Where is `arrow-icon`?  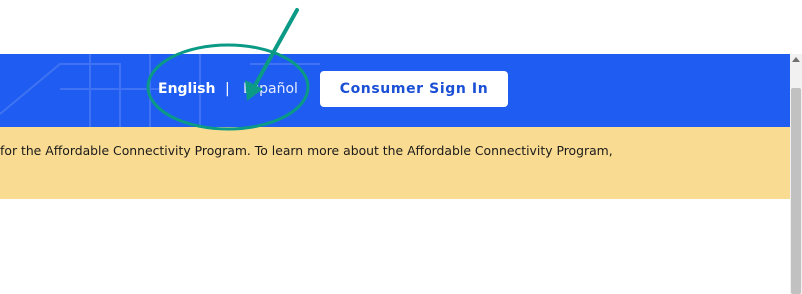 arrow-icon is located at coordinates (272, 54).